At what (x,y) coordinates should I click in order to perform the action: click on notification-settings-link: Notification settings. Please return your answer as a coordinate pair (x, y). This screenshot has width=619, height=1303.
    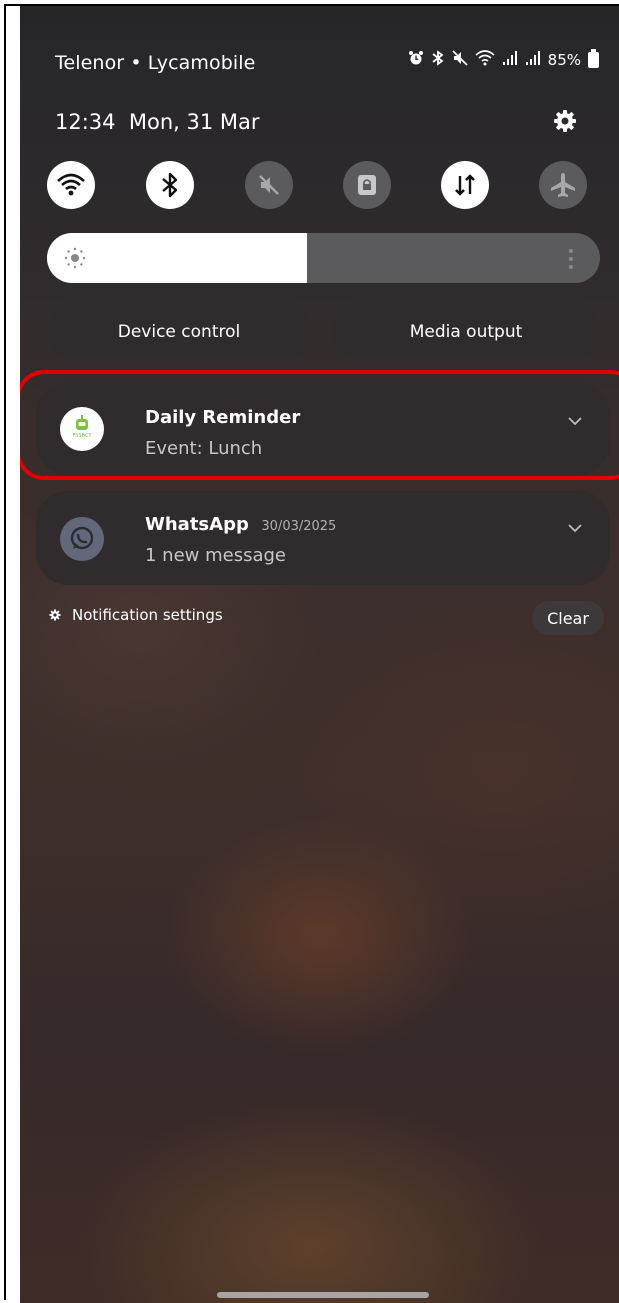
    Looking at the image, I should click on (135, 615).